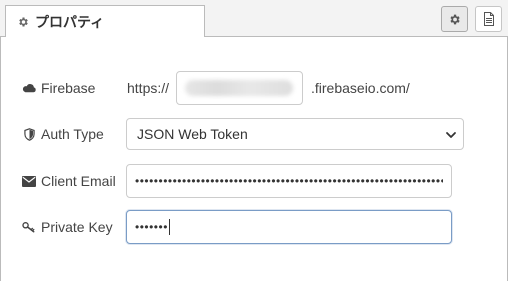  I want to click on private-key-input: •••••••, so click(289, 227).